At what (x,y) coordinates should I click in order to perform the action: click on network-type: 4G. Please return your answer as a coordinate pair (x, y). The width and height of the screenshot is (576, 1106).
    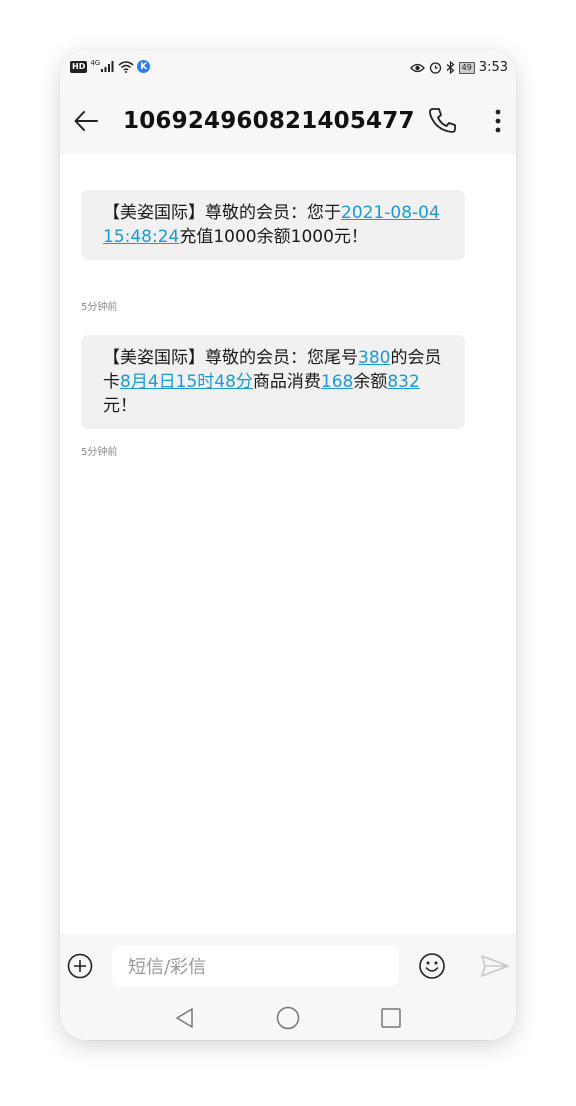
    Looking at the image, I should click on (95, 62).